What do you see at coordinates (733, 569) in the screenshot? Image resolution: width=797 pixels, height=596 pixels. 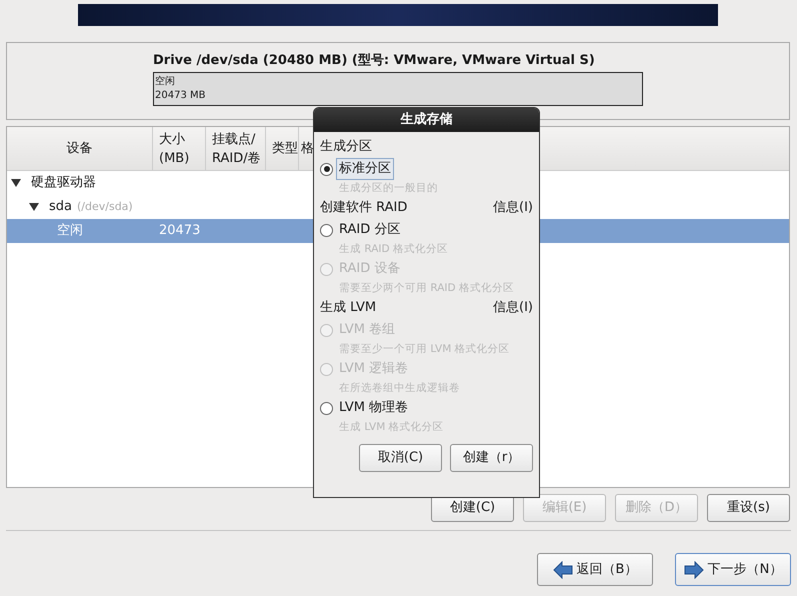 I see `nav-button: 下一步（N）` at bounding box center [733, 569].